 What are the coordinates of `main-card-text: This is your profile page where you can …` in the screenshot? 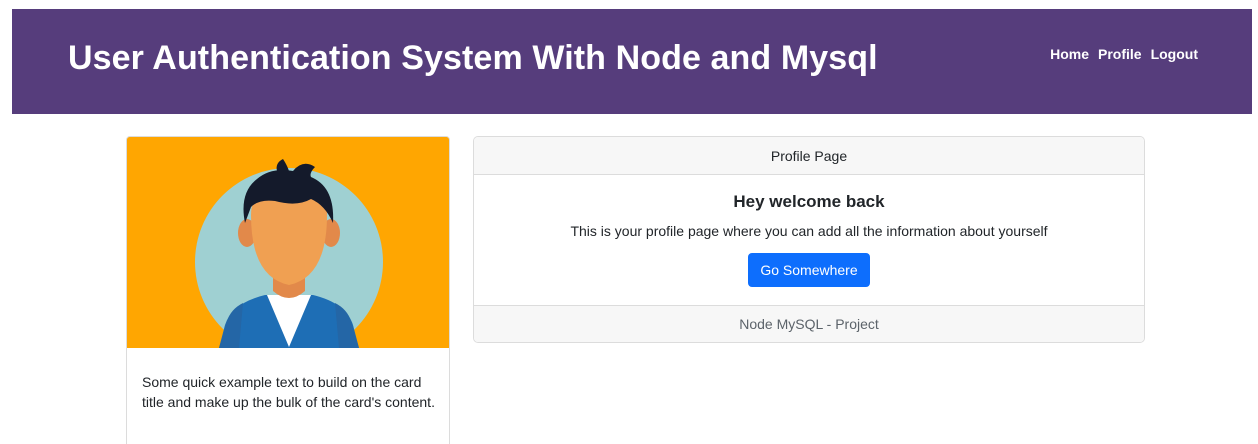 It's located at (809, 231).